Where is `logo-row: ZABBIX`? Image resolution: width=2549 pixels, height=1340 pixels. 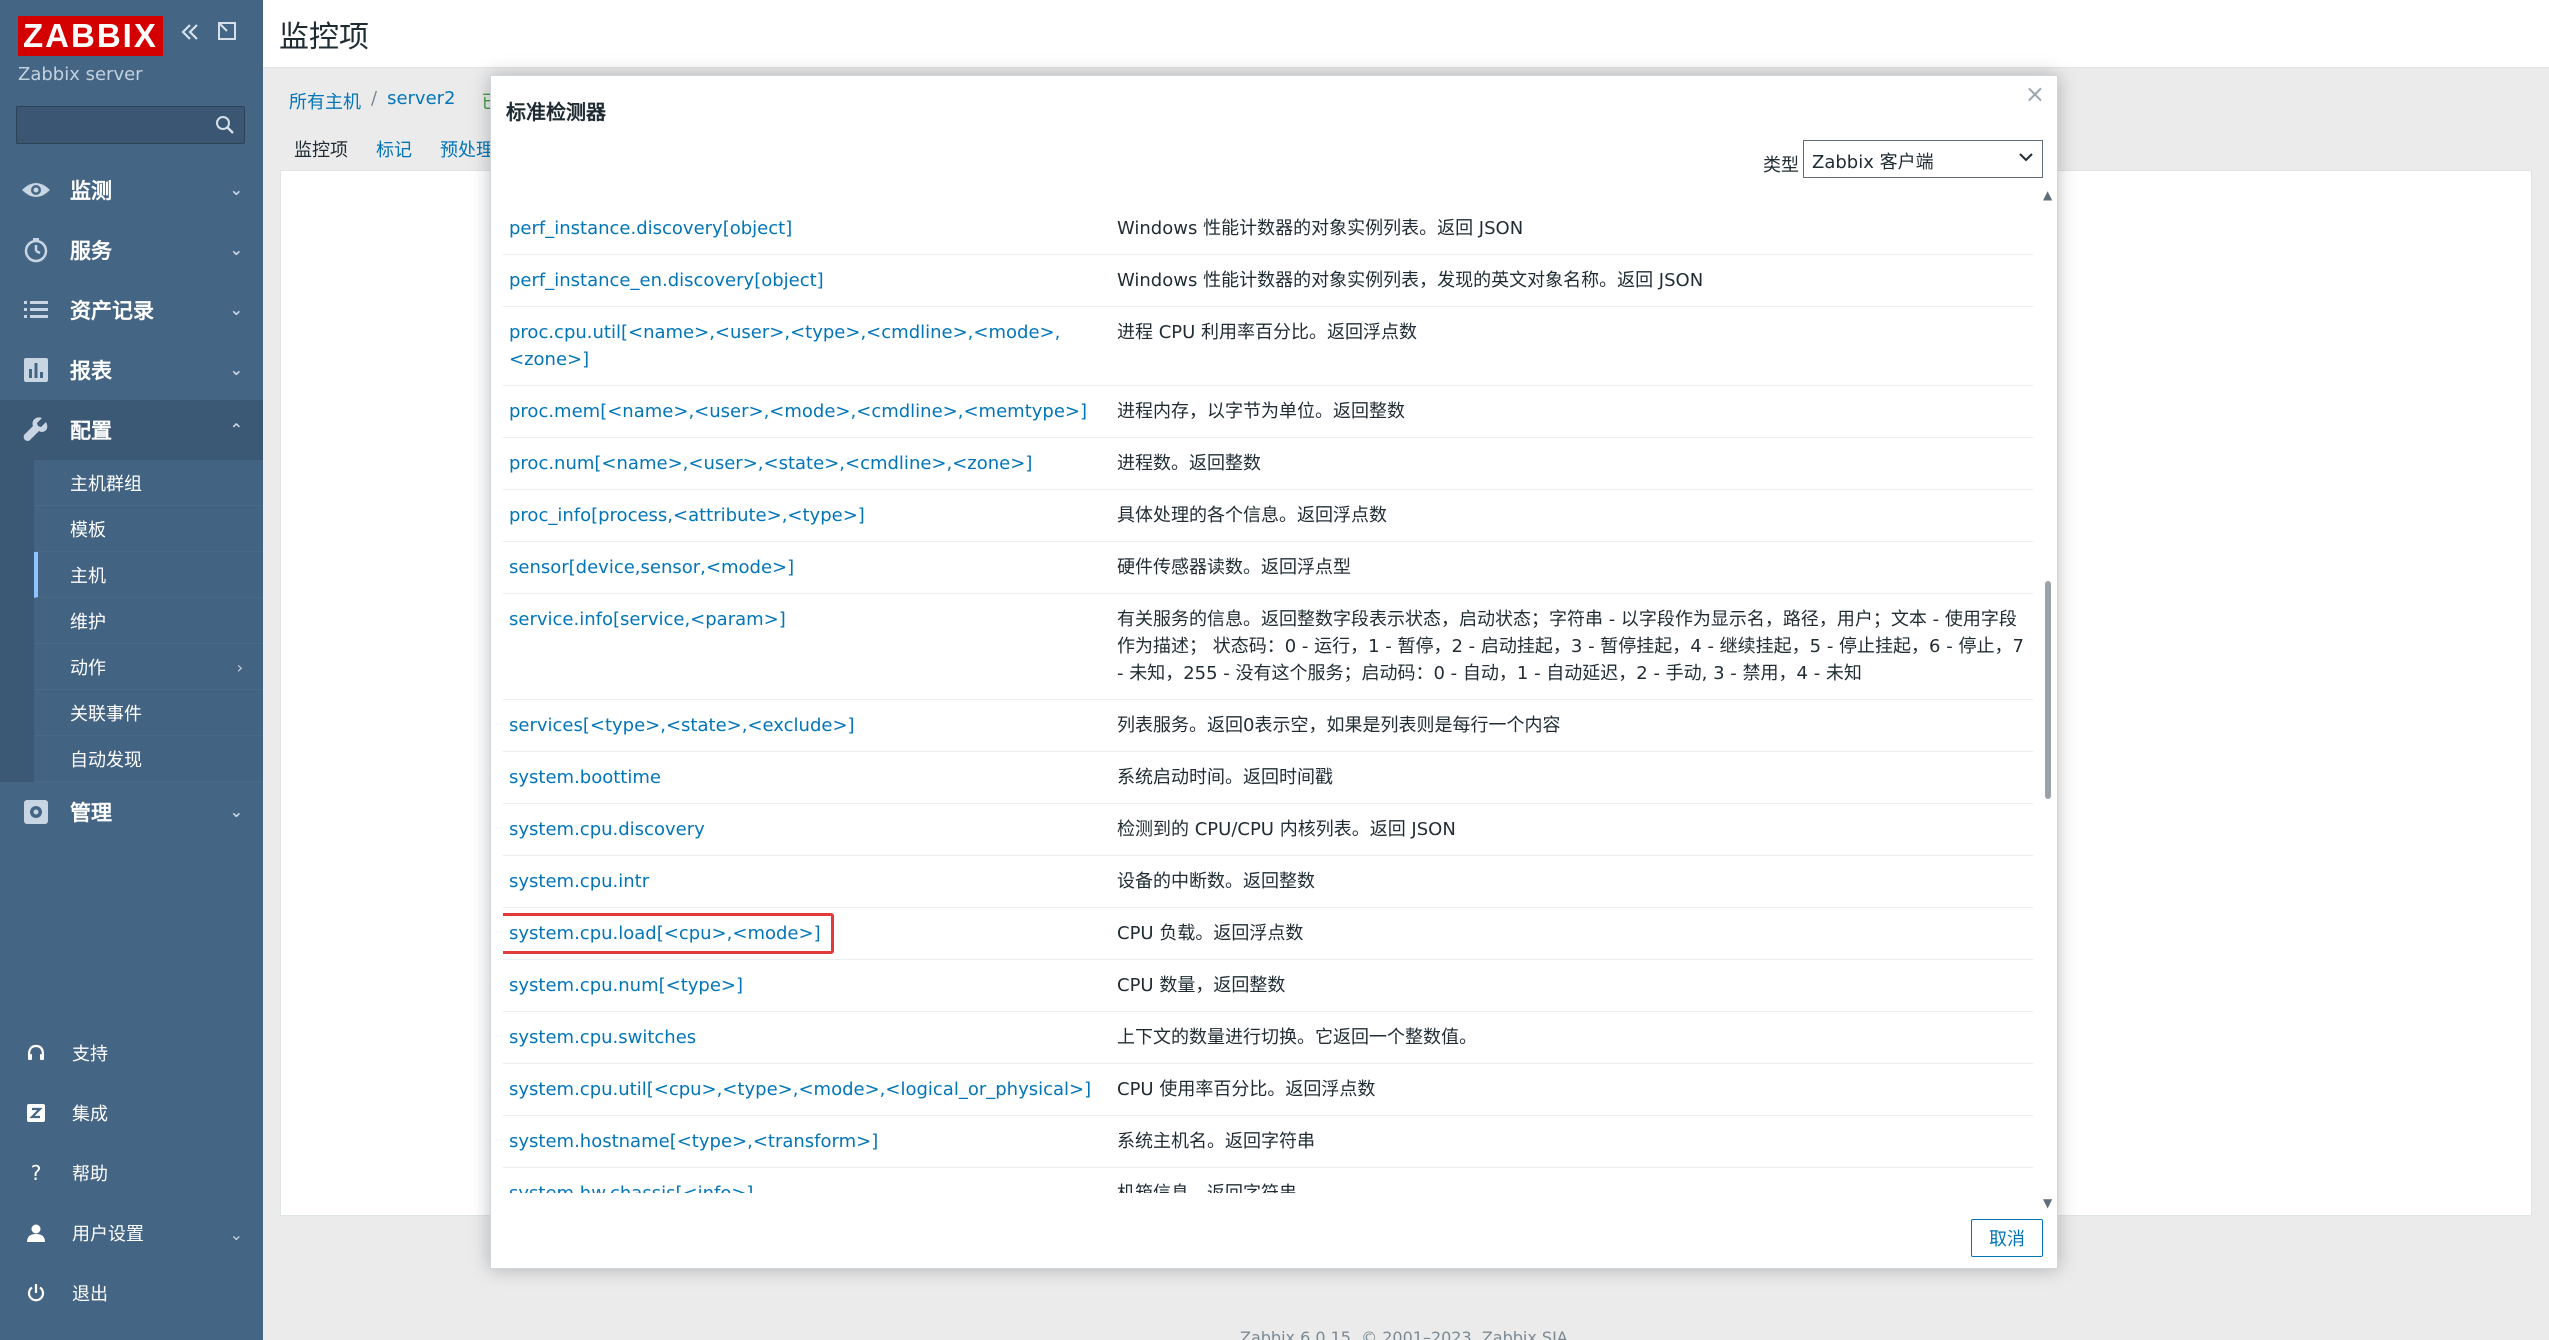
logo-row: ZABBIX is located at coordinates (90, 36).